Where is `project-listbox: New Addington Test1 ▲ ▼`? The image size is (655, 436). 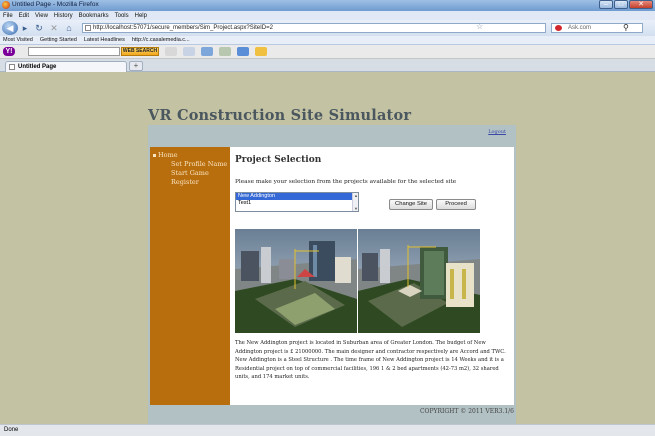 project-listbox: New Addington Test1 ▲ ▼ is located at coordinates (297, 202).